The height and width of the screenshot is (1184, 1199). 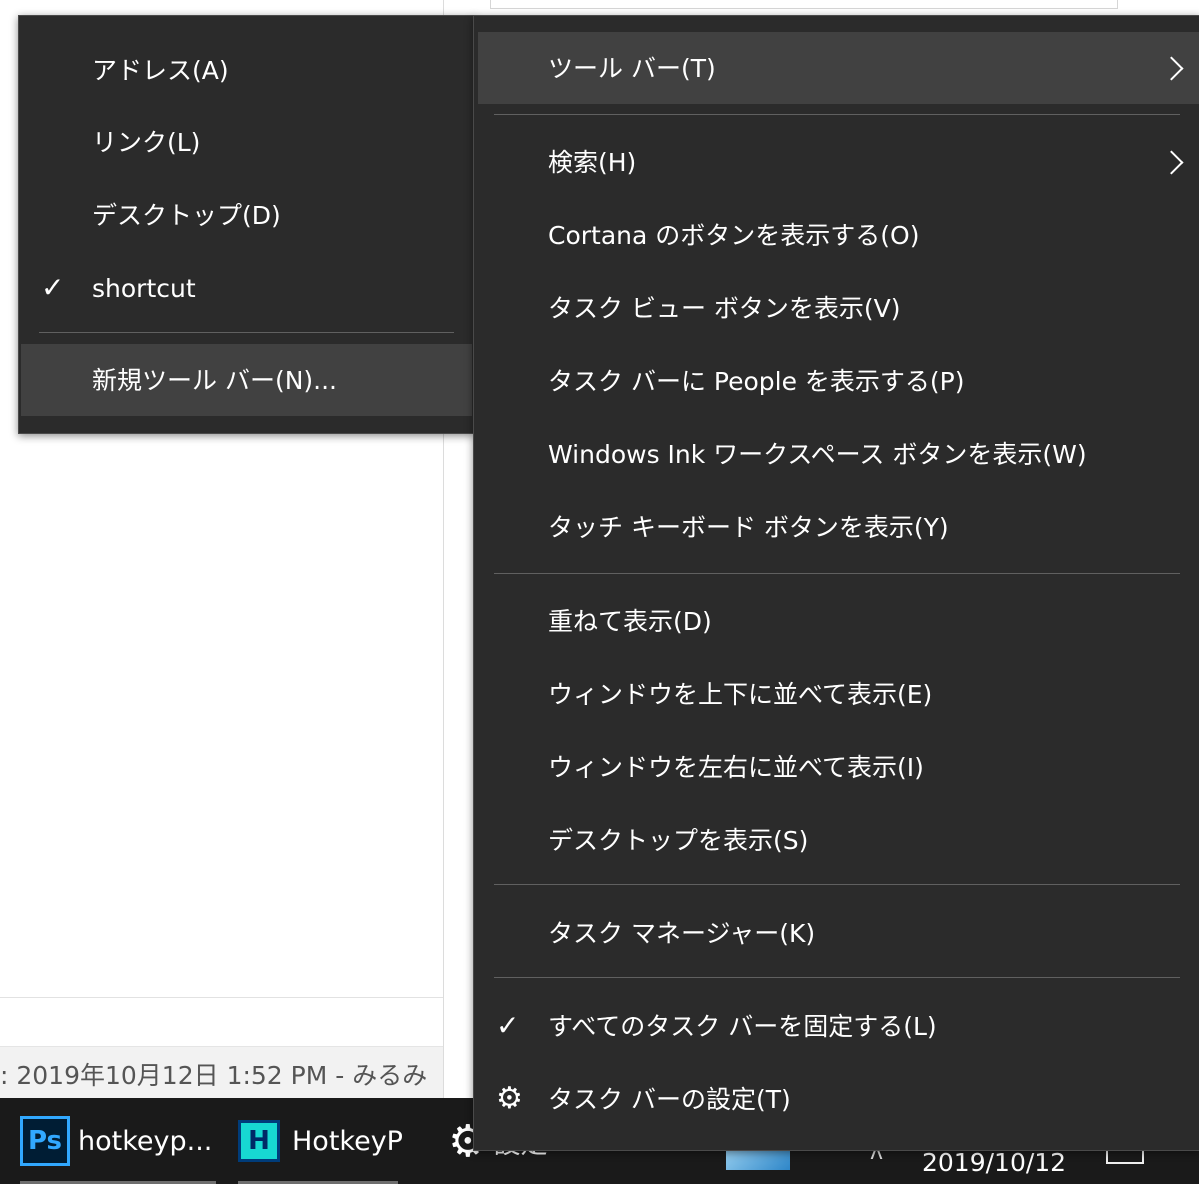 I want to click on background-status-bar: : 2019年10月12日 1:52 PM - みるみ, so click(x=221, y=1073).